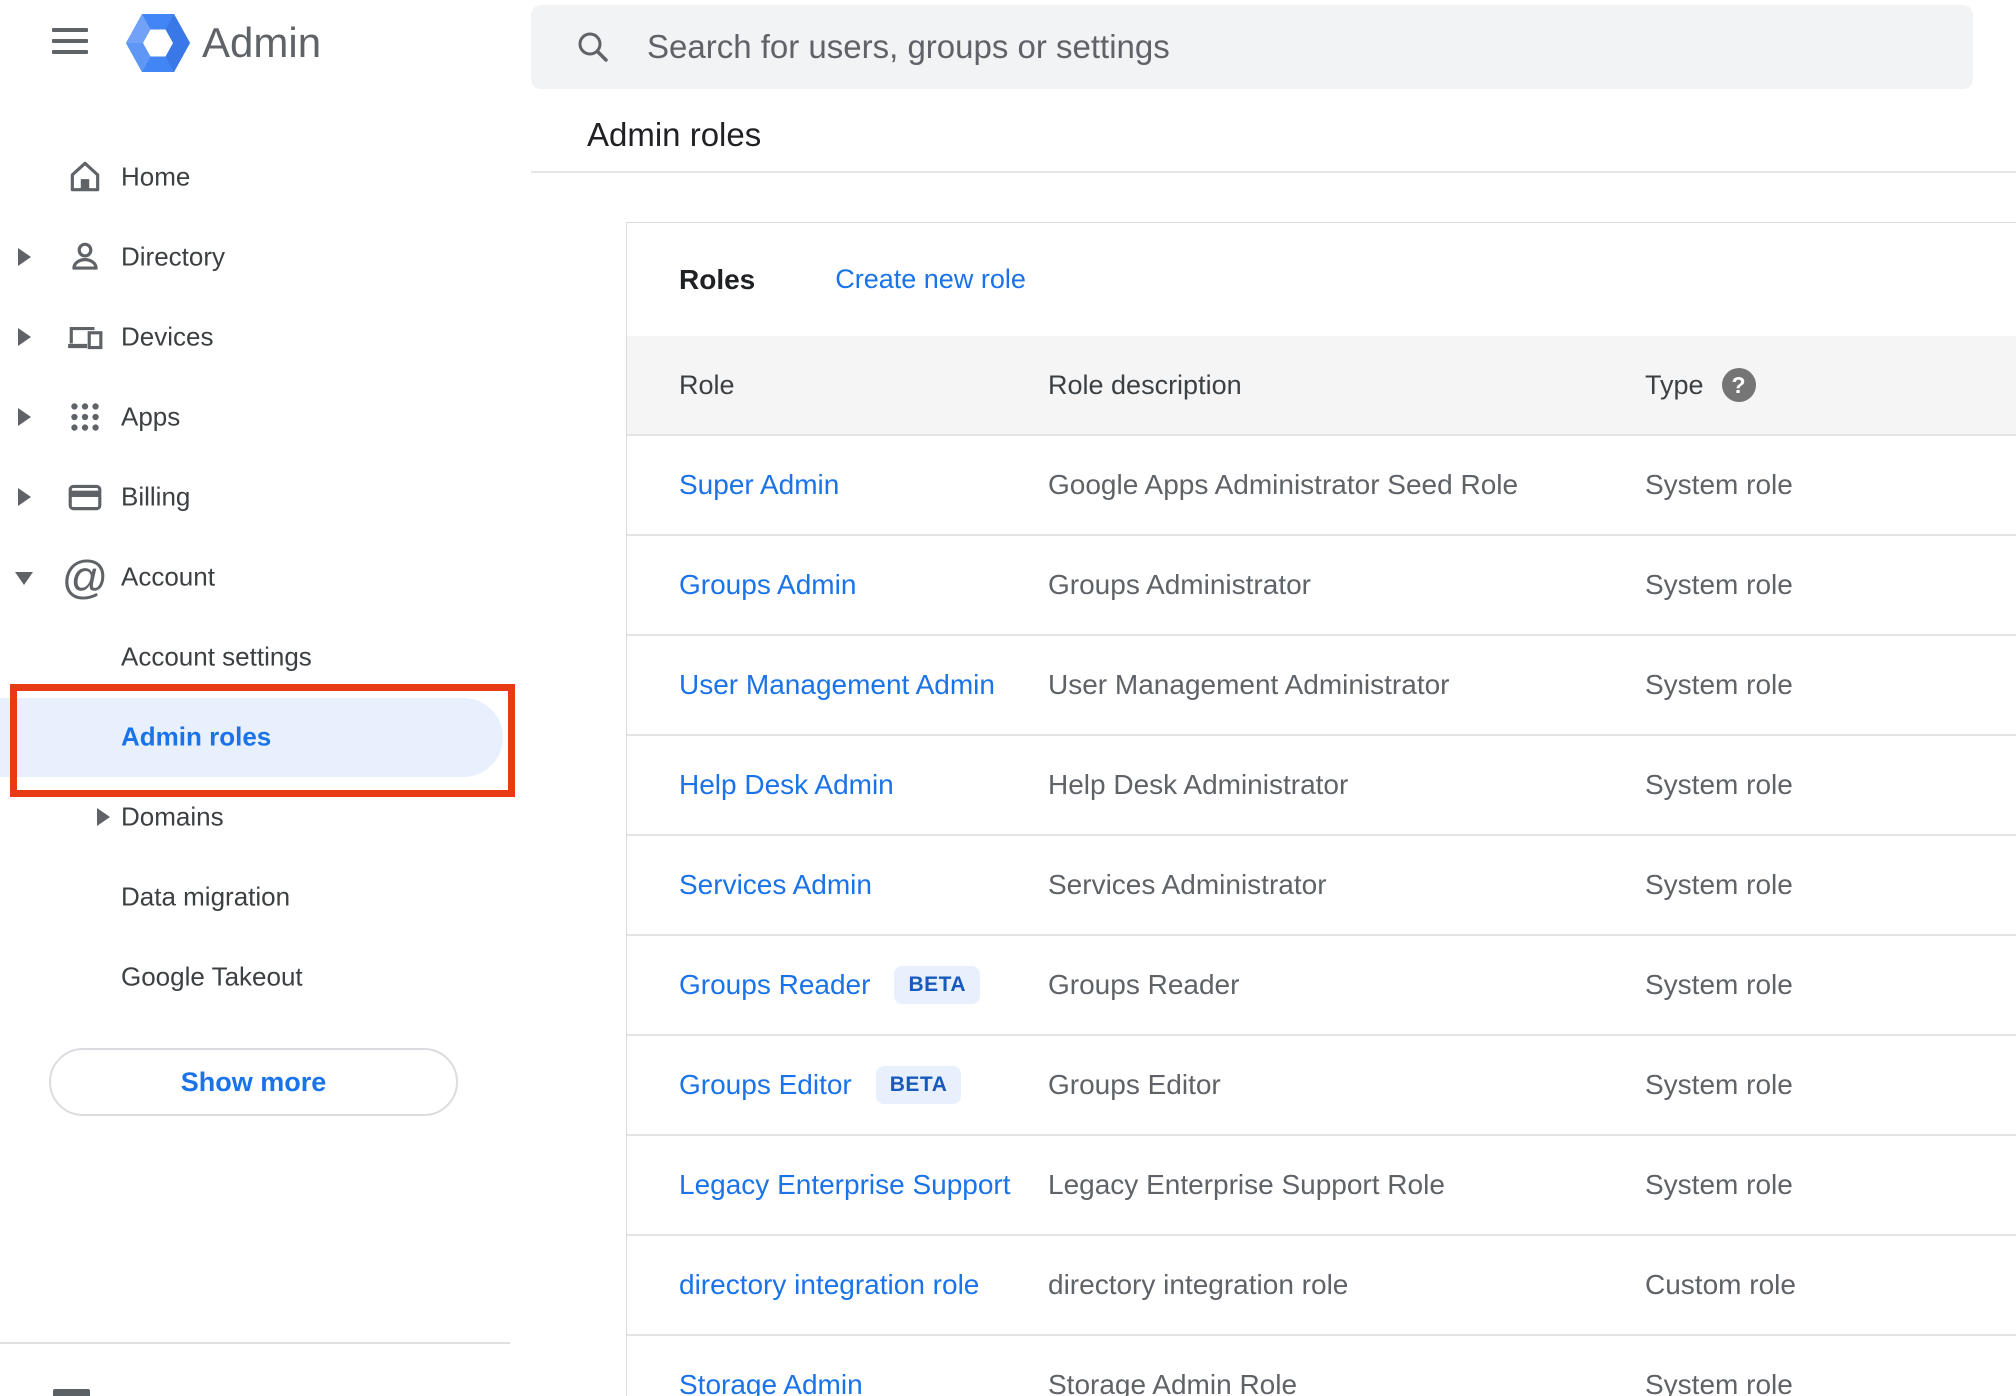 The height and width of the screenshot is (1396, 2016). I want to click on role-description: Groups Administrator, so click(1179, 584).